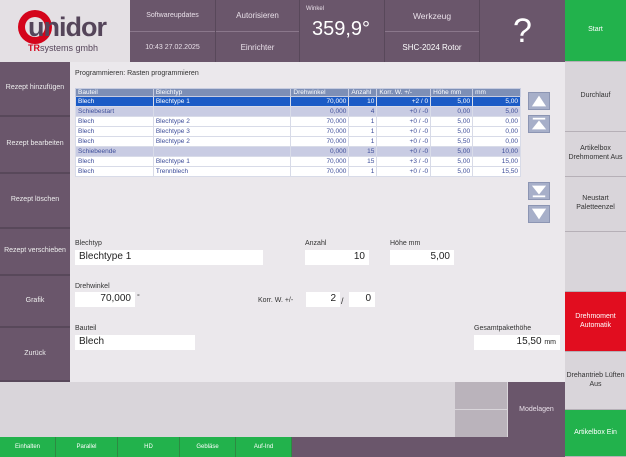 The image size is (626, 457). I want to click on scroll-down-button, so click(539, 191).